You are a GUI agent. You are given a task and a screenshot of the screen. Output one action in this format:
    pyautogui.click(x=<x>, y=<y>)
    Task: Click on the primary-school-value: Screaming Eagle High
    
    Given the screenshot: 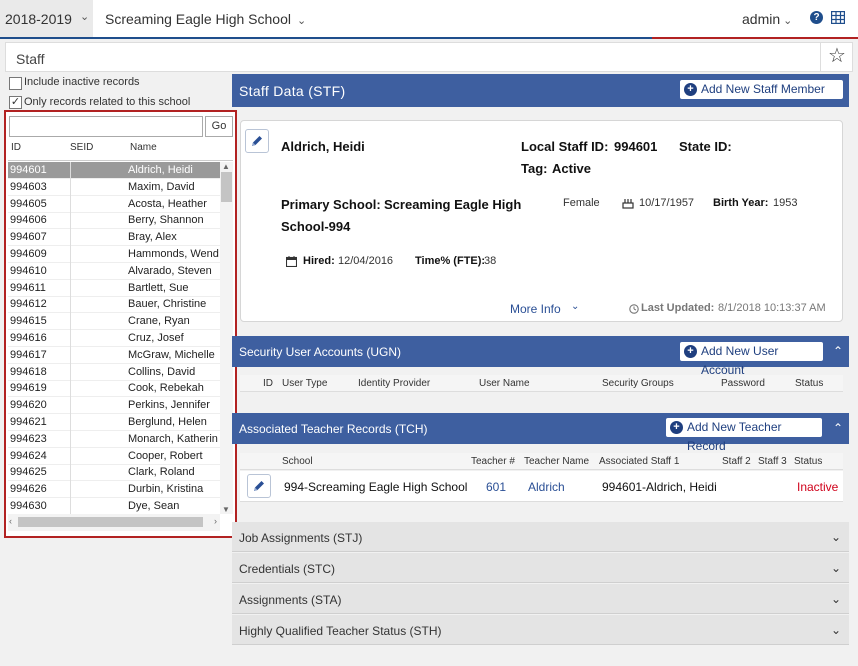 What is the action you would take?
    pyautogui.click(x=453, y=204)
    